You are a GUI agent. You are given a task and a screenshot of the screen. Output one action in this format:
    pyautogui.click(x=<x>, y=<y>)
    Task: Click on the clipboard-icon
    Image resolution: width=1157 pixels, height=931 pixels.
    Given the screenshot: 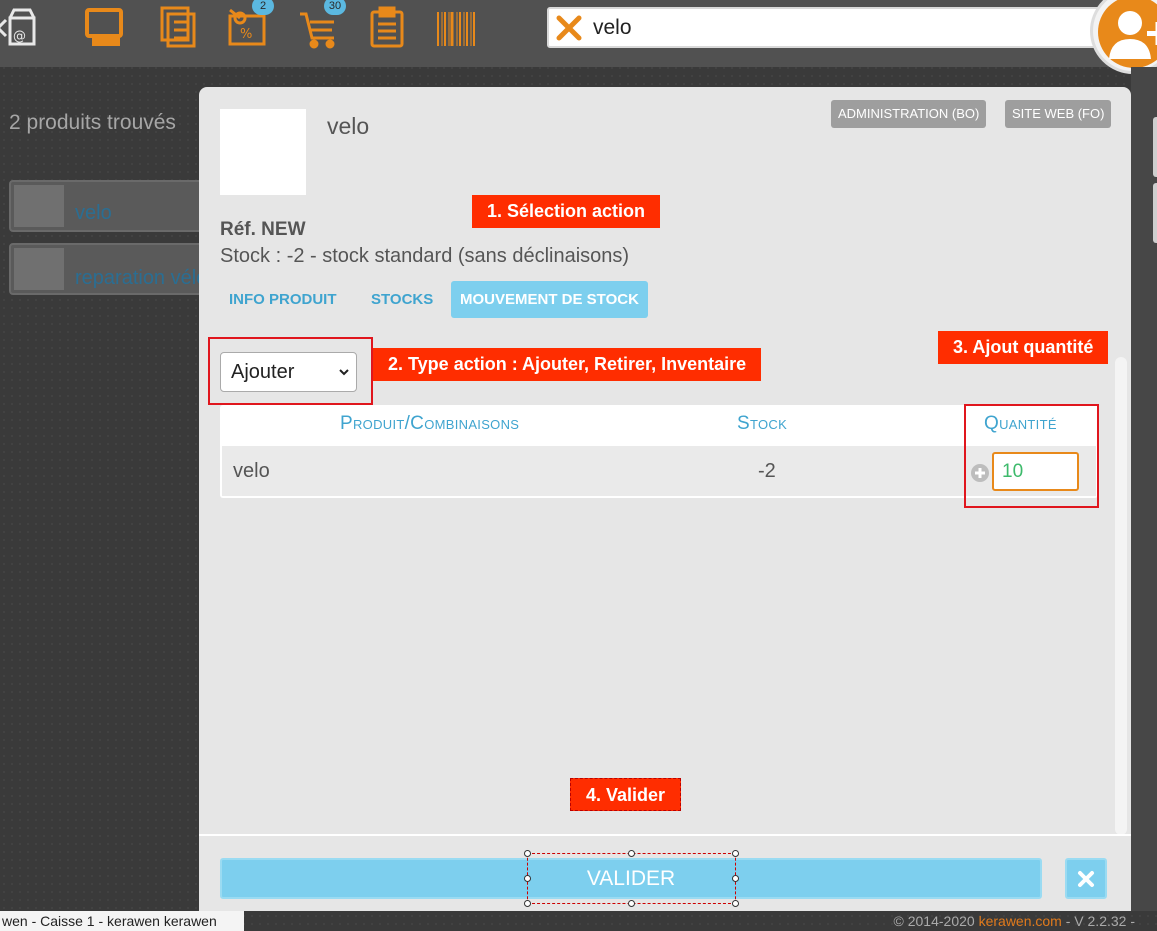 What is the action you would take?
    pyautogui.click(x=388, y=28)
    